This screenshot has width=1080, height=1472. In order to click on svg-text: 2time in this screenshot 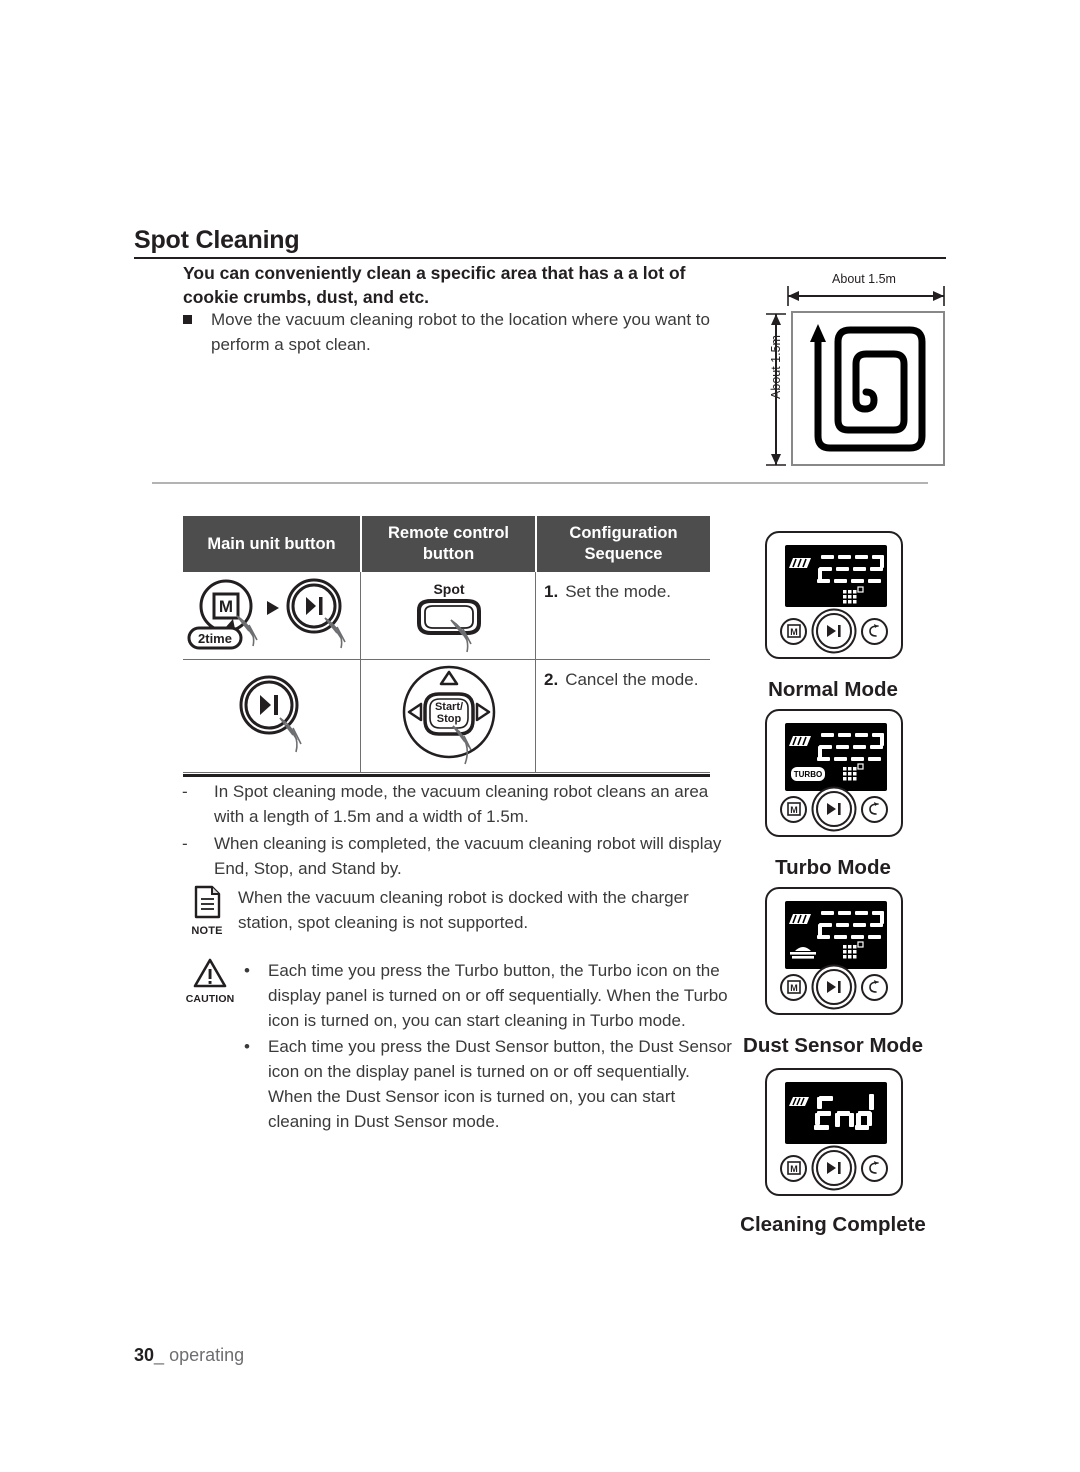, I will do `click(215, 638)`.